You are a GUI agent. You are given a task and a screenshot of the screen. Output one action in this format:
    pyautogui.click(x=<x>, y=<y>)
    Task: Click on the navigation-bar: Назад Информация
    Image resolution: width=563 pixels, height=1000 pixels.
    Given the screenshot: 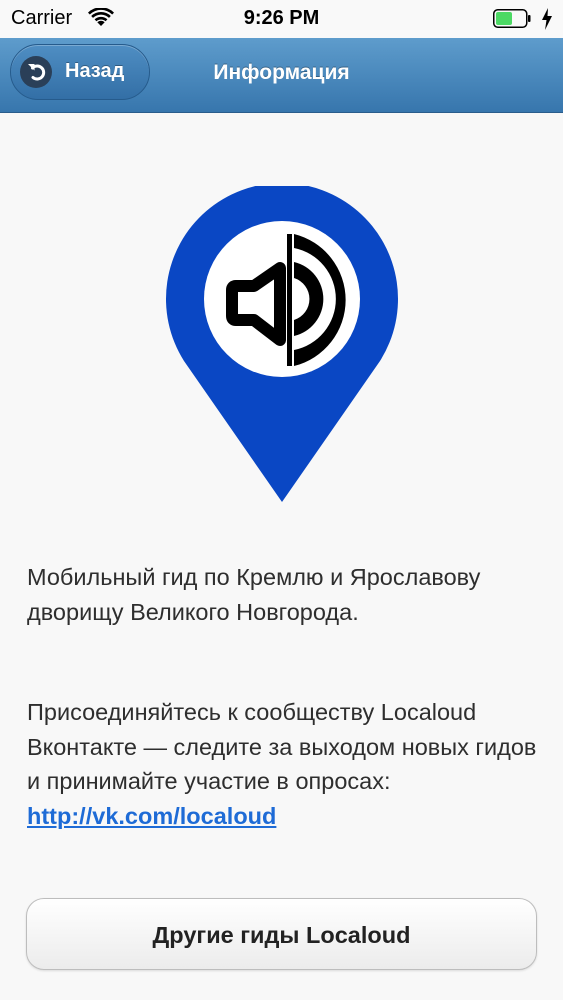 What is the action you would take?
    pyautogui.click(x=281, y=75)
    